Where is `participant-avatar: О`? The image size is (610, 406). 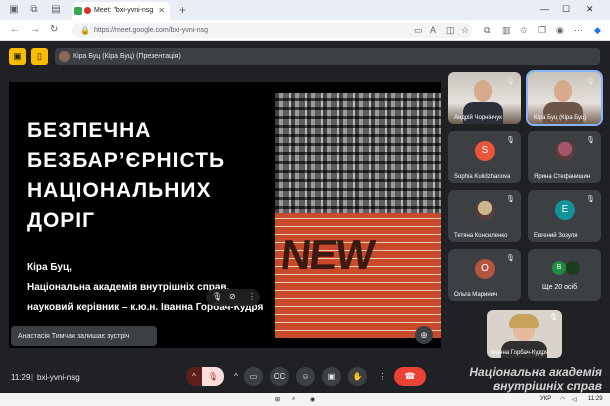 participant-avatar: О is located at coordinates (485, 269).